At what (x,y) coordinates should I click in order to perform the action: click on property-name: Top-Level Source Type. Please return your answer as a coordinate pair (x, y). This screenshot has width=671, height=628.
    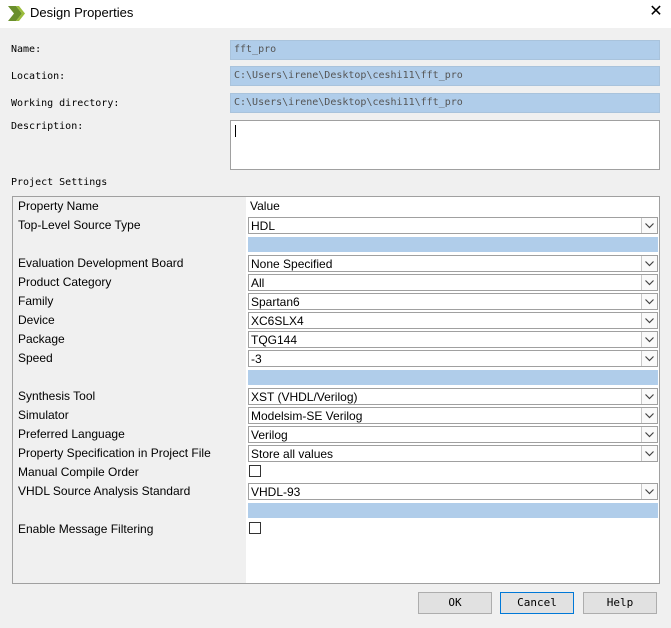
    Looking at the image, I should click on (79, 225).